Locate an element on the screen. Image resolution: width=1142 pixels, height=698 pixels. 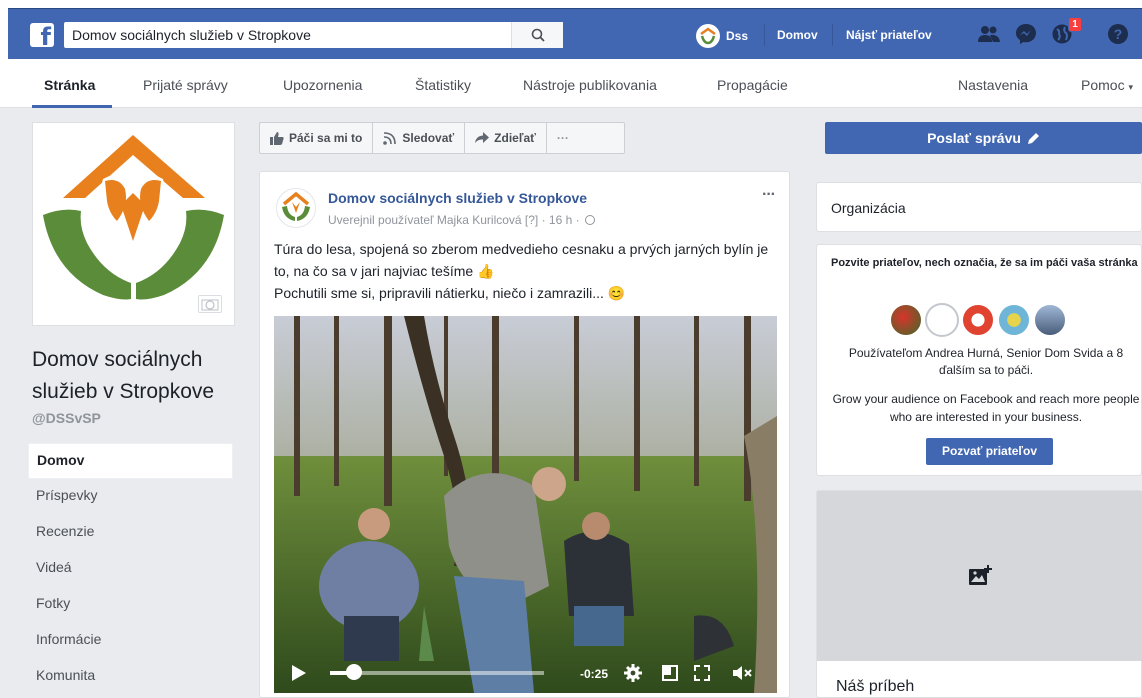
sidebar-item-about: Informácie is located at coordinates (130, 641).